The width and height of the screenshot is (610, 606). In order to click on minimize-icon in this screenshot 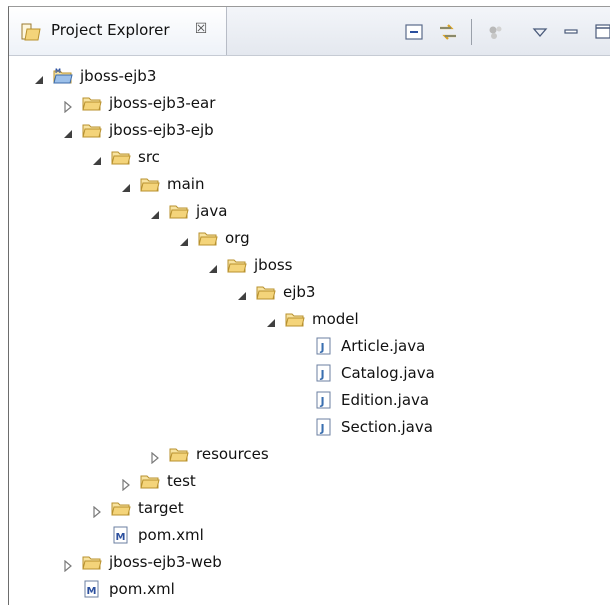, I will do `click(572, 32)`.